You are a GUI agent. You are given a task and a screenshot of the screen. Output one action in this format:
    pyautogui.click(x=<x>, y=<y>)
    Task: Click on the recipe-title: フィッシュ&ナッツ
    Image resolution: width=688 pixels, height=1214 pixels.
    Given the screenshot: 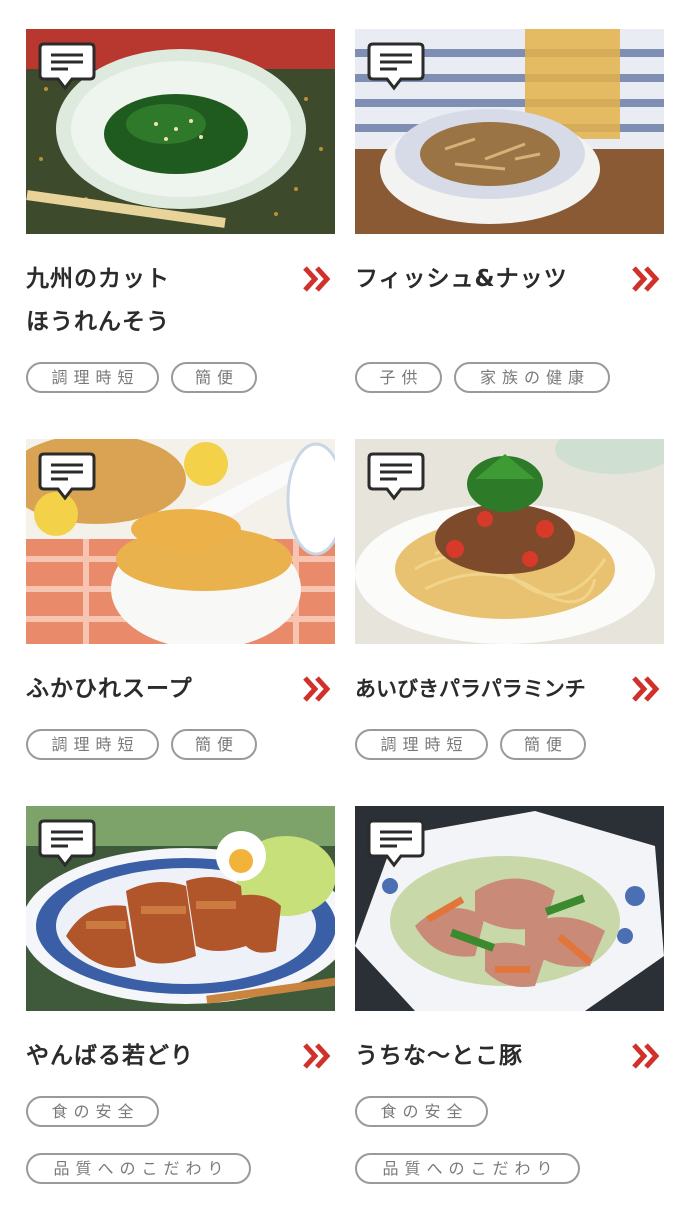 What is the action you would take?
    pyautogui.click(x=461, y=279)
    